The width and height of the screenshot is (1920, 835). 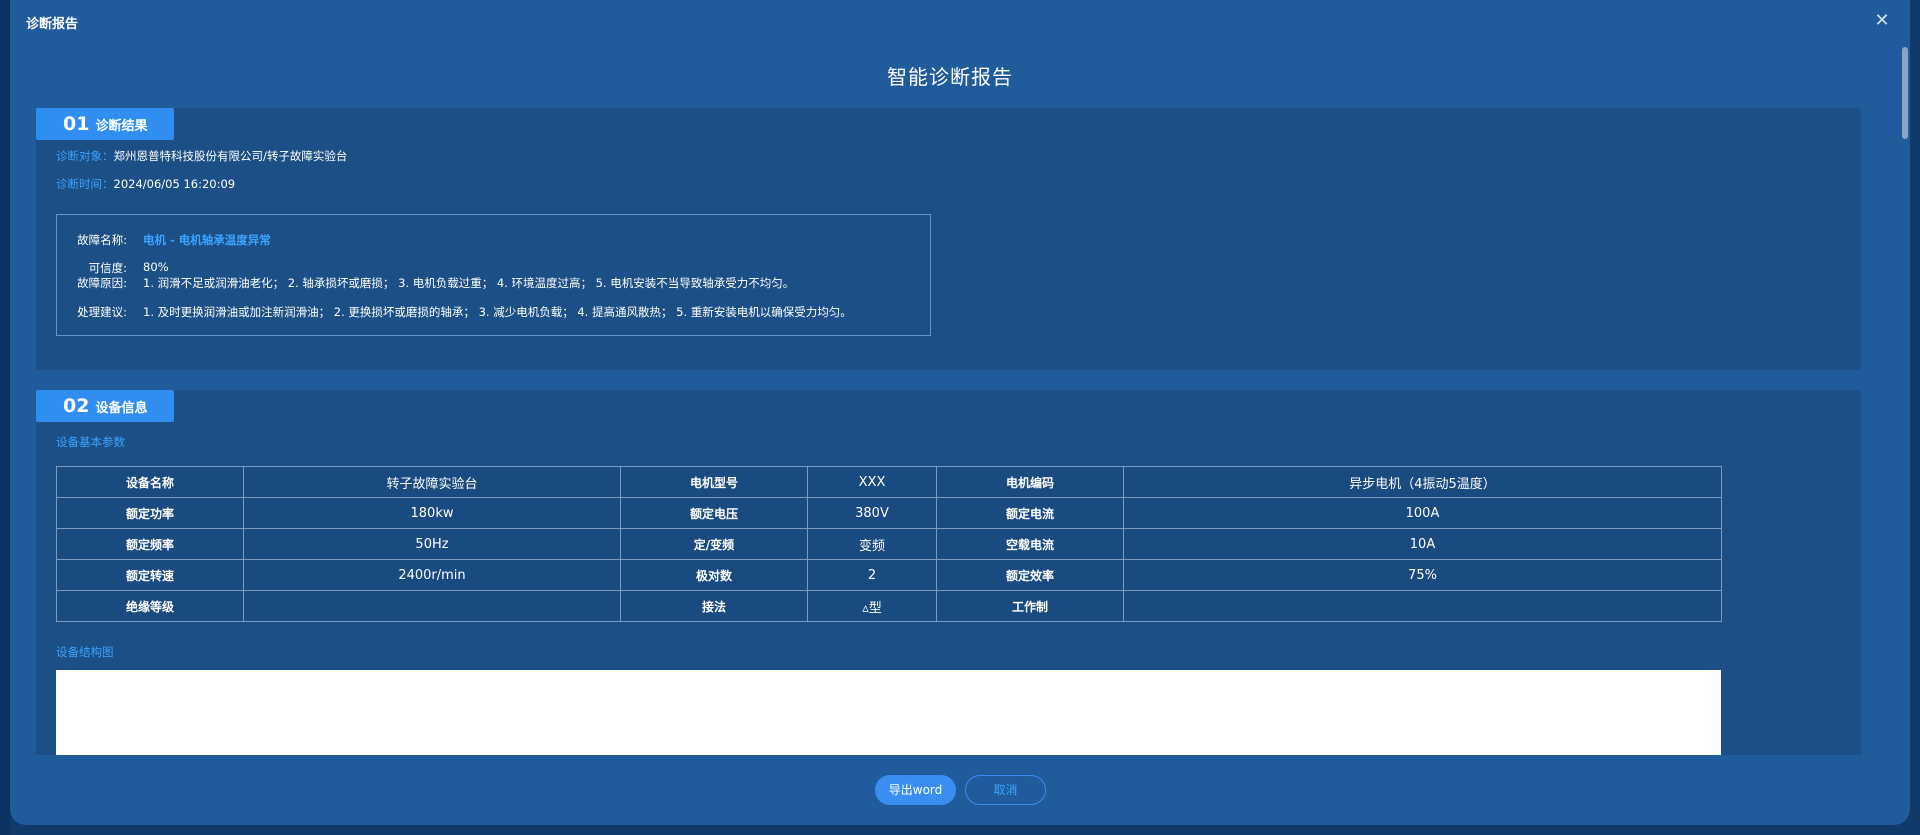 What do you see at coordinates (1882, 21) in the screenshot?
I see `close-icon: ✕` at bounding box center [1882, 21].